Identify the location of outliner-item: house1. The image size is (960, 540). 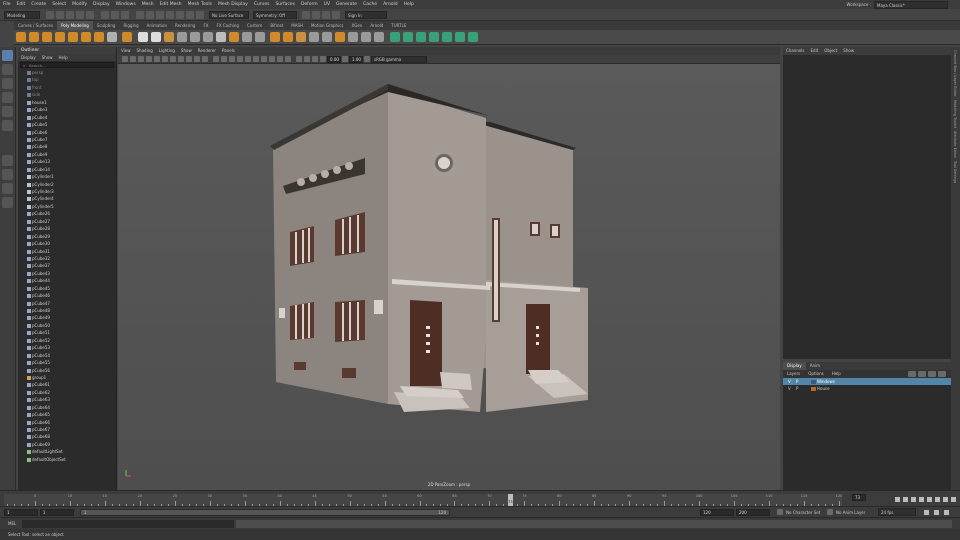
(67, 102).